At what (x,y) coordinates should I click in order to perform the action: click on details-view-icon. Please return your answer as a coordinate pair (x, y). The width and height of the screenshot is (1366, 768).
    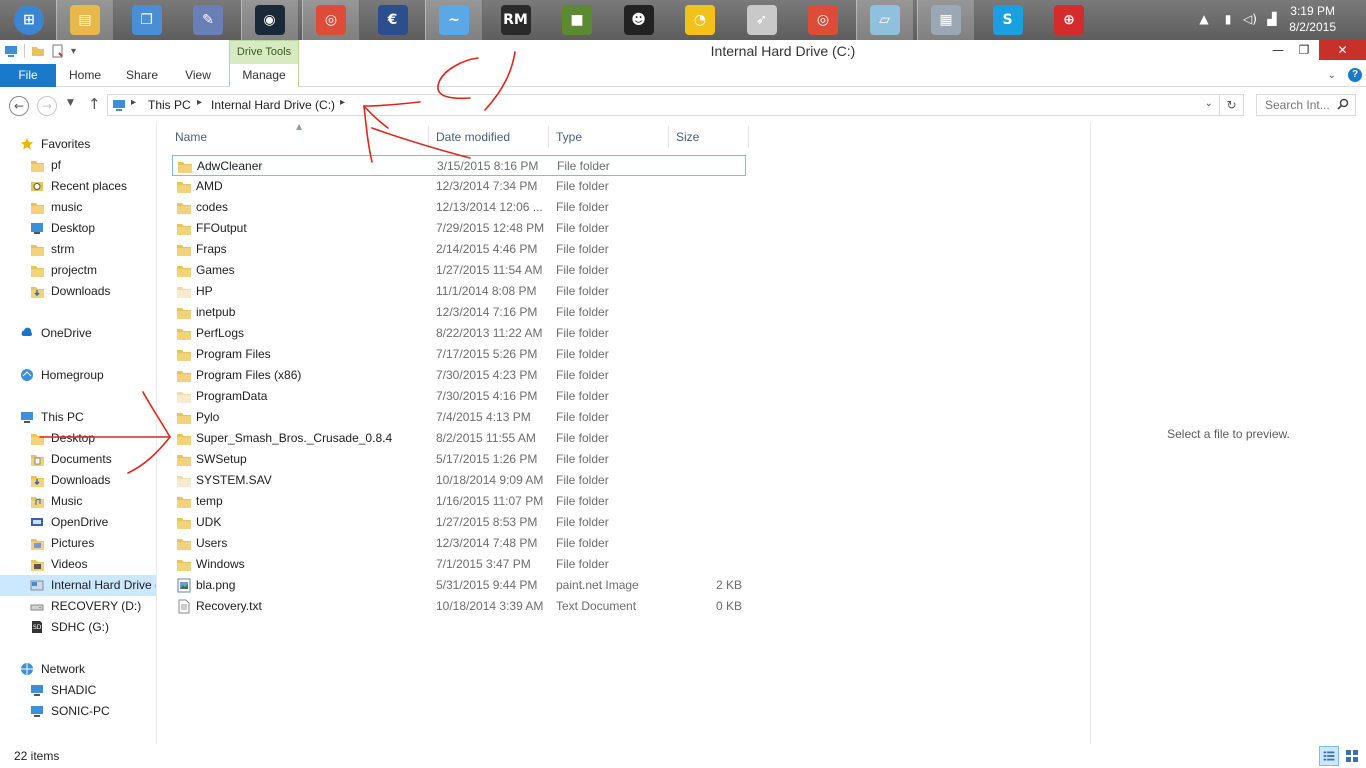
    Looking at the image, I should click on (1329, 756).